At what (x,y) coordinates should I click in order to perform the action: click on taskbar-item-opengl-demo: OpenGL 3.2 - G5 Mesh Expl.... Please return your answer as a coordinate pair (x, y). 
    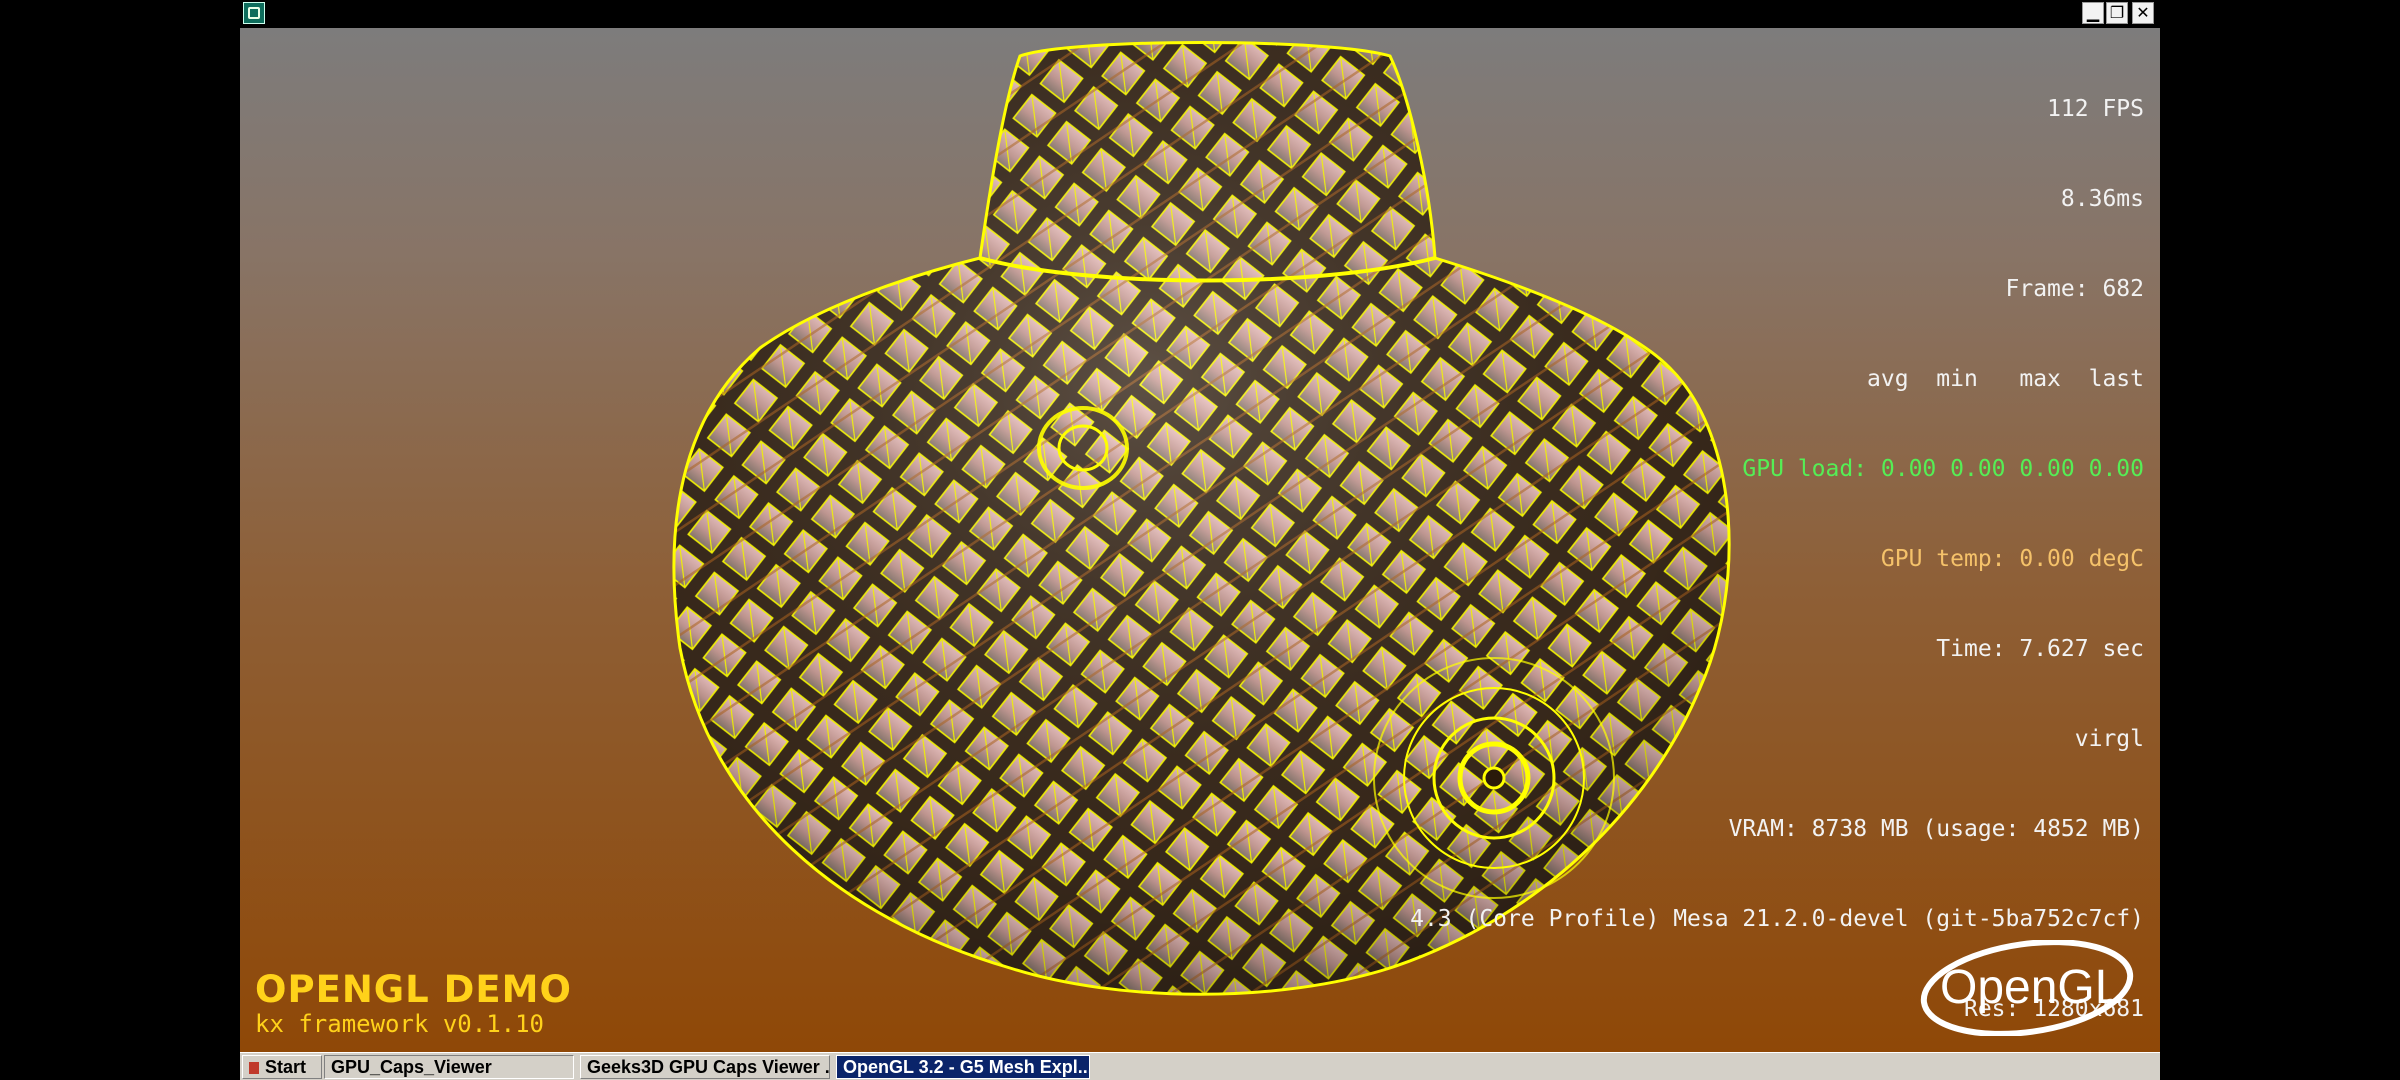
    Looking at the image, I should click on (963, 1067).